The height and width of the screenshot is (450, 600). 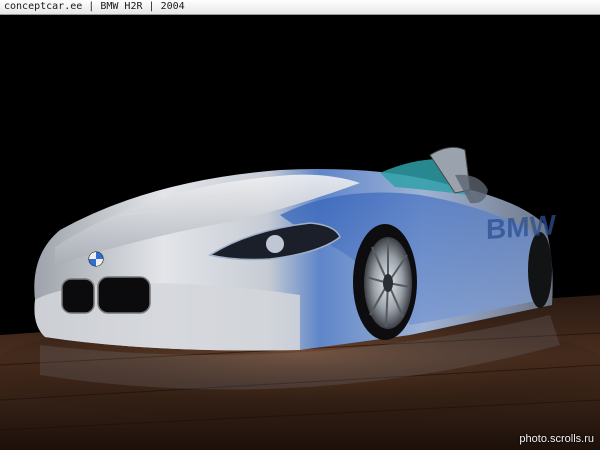 I want to click on watermark: photo.scrolls.ru, so click(x=556, y=439).